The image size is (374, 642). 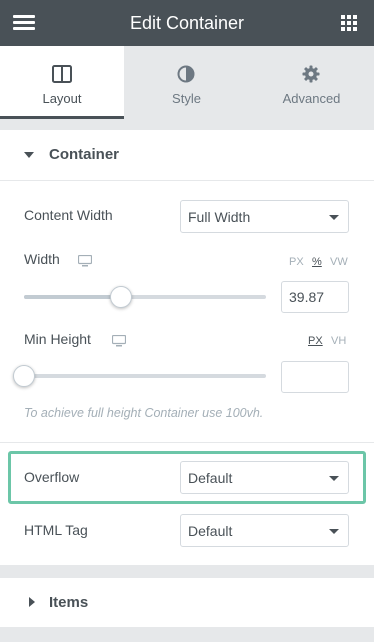 What do you see at coordinates (72, 297) in the screenshot?
I see `width-slider-fill` at bounding box center [72, 297].